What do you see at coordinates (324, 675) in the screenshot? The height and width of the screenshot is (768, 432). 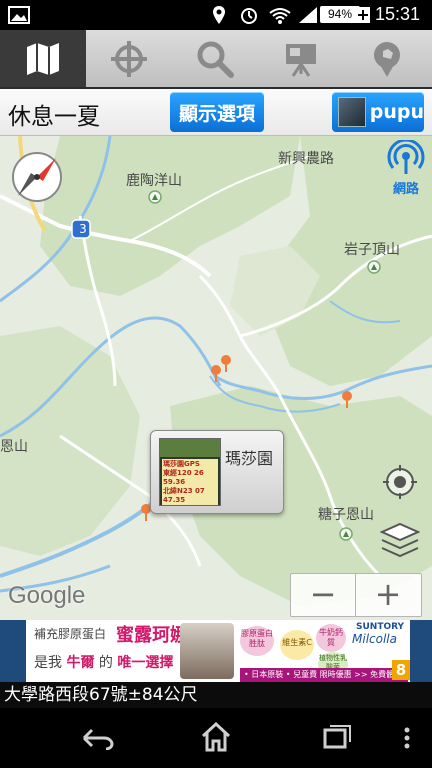 I see `ad-bottom-strip: • 日本原裝 • 兒童費 限時優惠 >> 免費體驗` at bounding box center [324, 675].